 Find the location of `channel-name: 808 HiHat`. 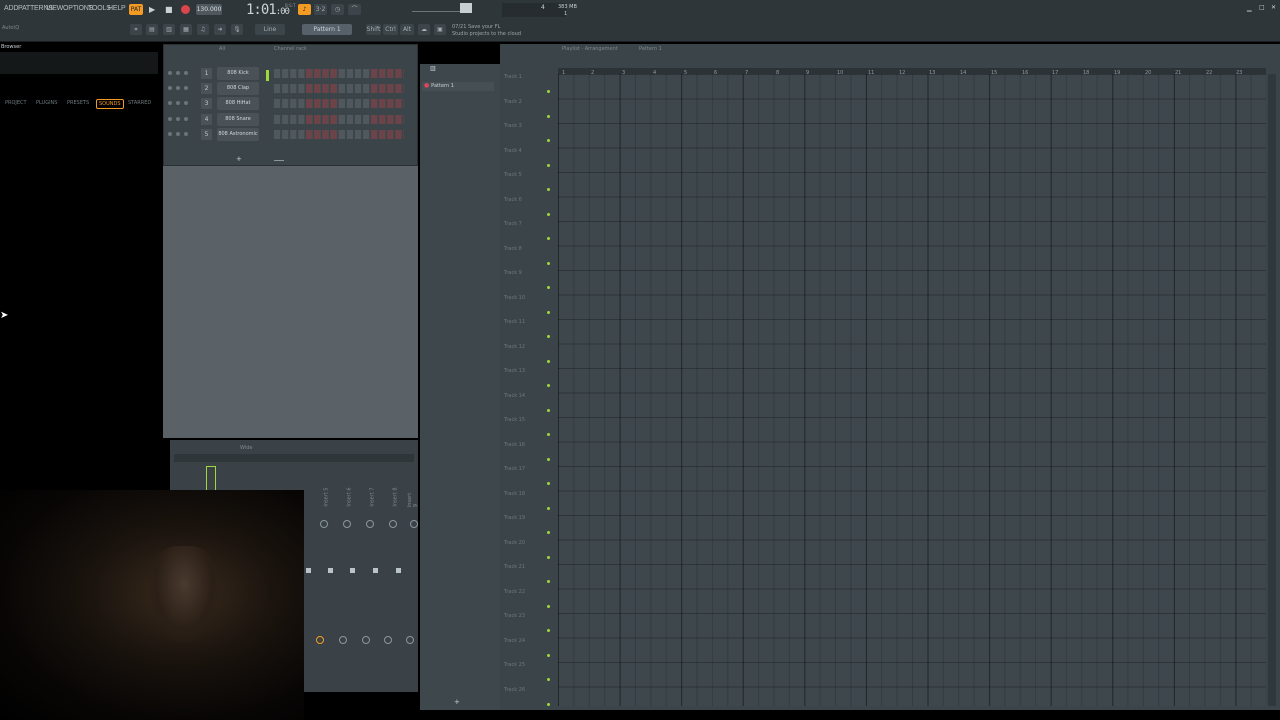

channel-name: 808 HiHat is located at coordinates (238, 103).